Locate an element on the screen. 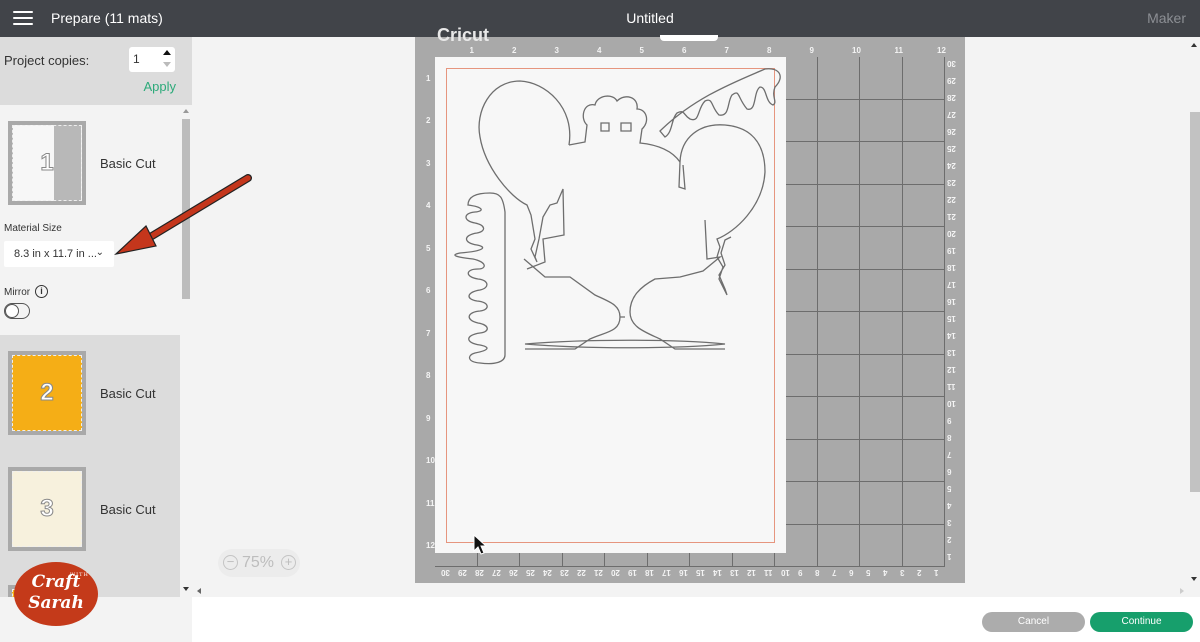  ruler-tick-left: 4 is located at coordinates (428, 205).